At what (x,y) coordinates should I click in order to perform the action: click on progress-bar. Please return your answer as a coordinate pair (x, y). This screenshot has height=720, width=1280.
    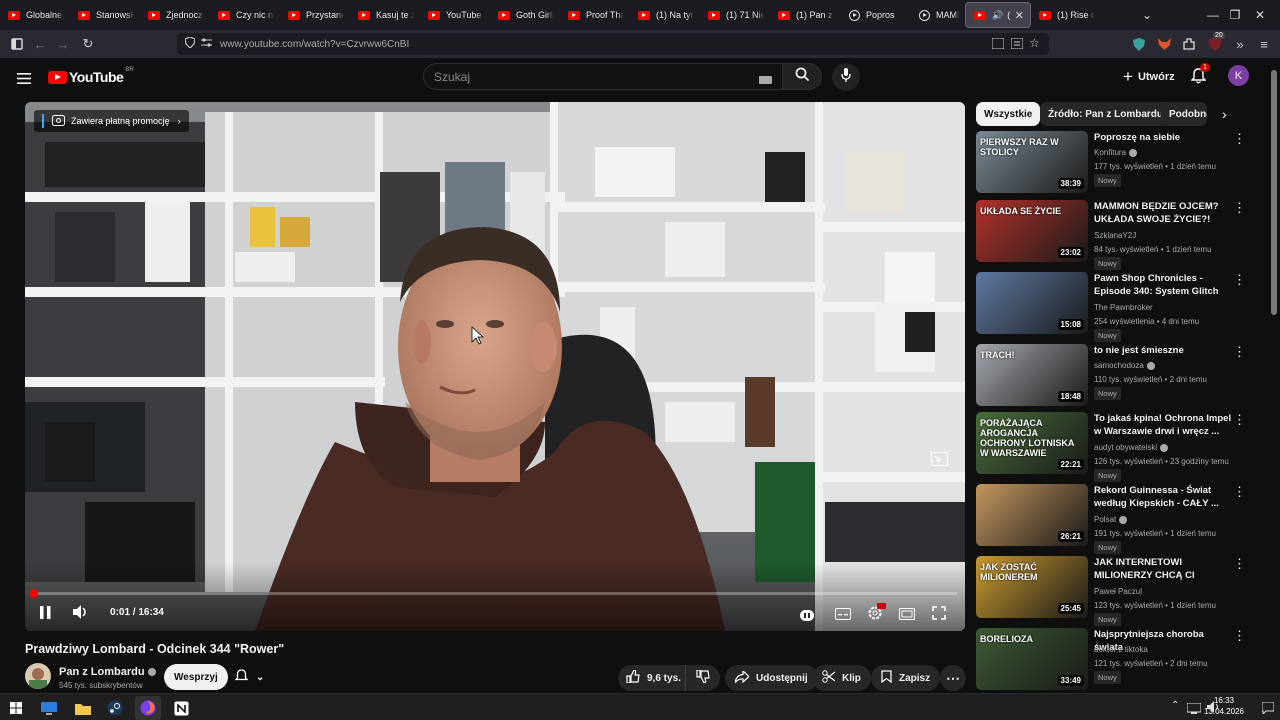
    Looking at the image, I should click on (493, 593).